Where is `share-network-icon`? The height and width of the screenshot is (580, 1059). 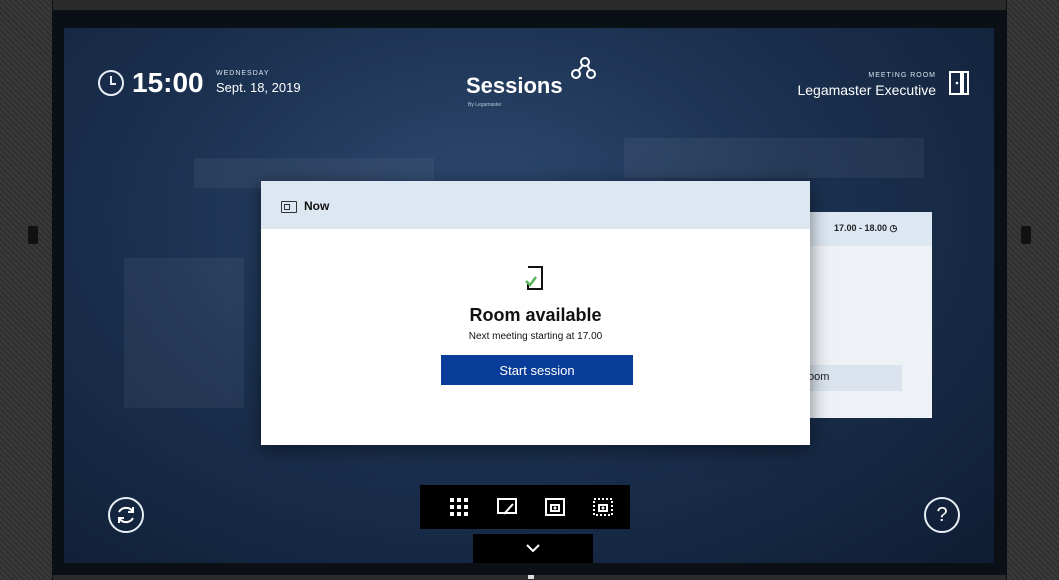
share-network-icon is located at coordinates (583, 68).